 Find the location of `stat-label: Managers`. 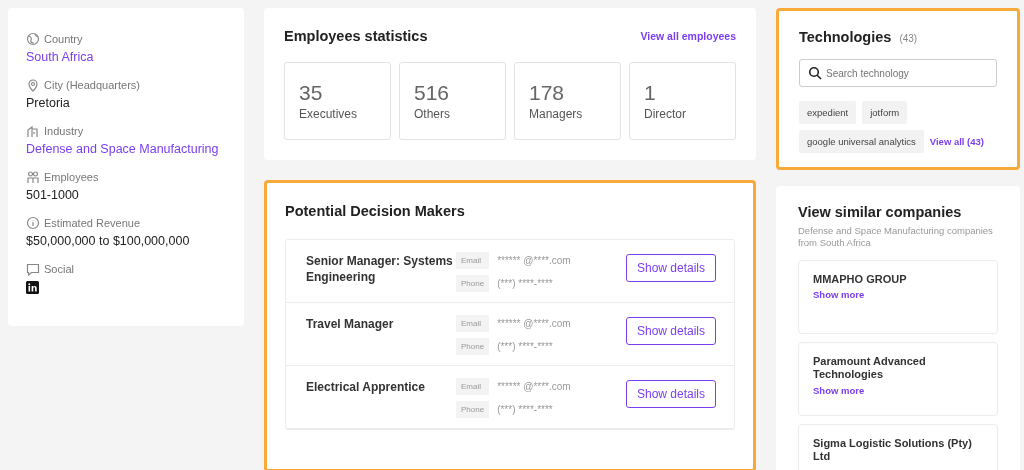

stat-label: Managers is located at coordinates (556, 114).